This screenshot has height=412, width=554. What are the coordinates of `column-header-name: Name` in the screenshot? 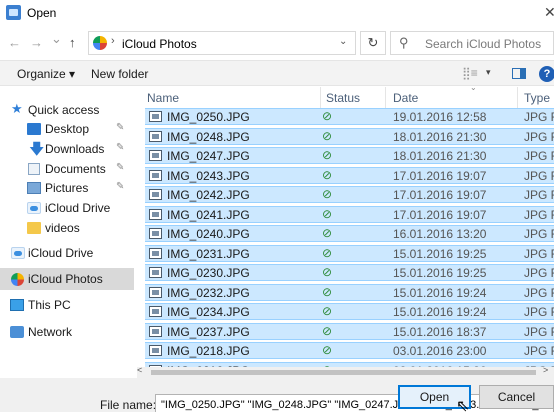 It's located at (163, 98).